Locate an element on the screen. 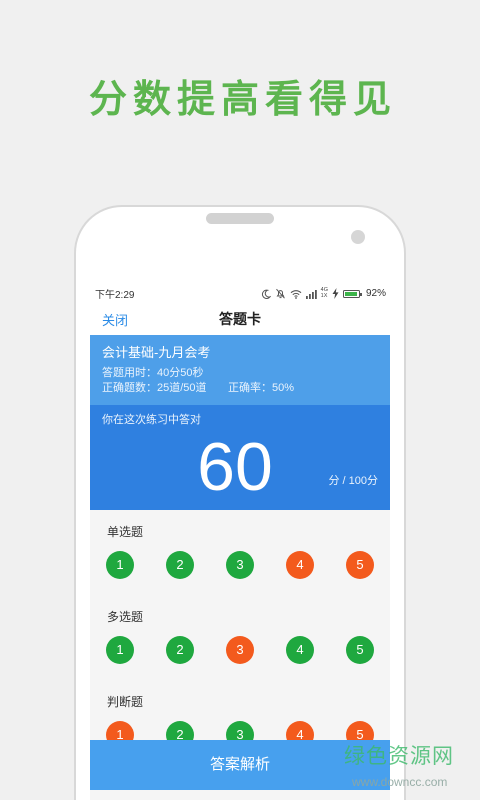 The image size is (480, 800). promo-headline: 分数提高看得见 is located at coordinates (242, 100).